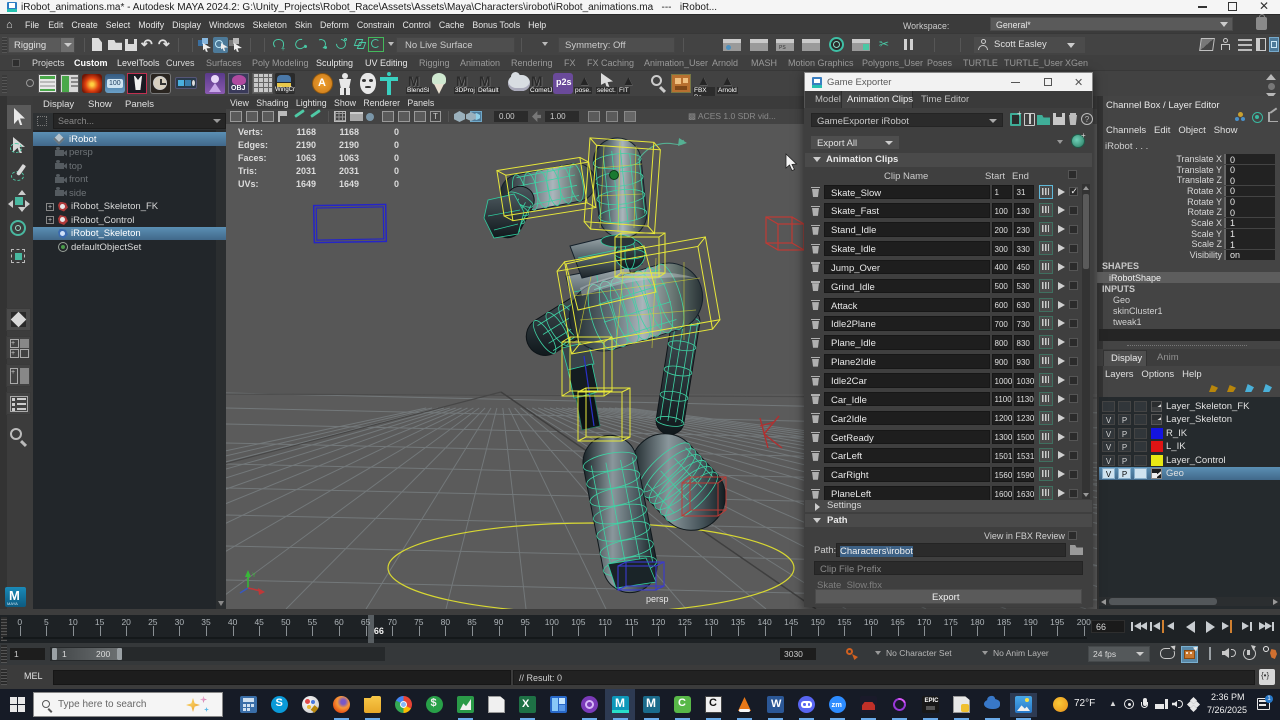  Describe the element at coordinates (254, 576) in the screenshot. I see `svg-text: Y` at that location.